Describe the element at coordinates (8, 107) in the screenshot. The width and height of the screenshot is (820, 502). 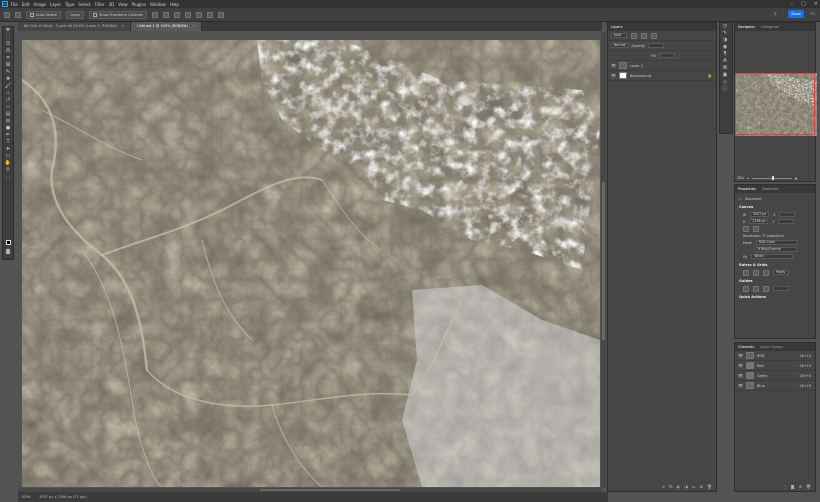
I see `eraser-icon: ▱` at that location.